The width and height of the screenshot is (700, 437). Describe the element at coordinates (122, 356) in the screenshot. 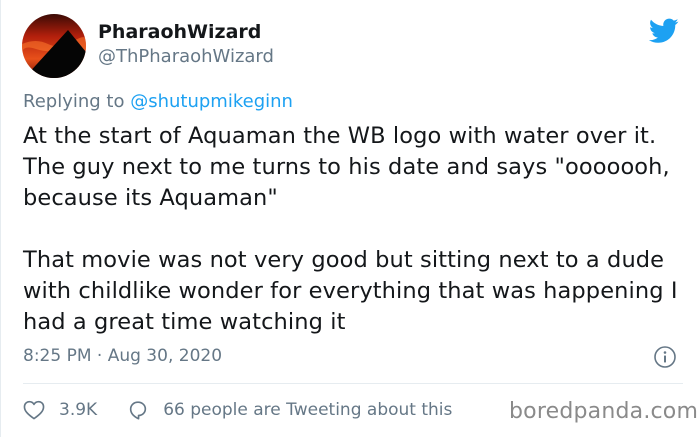

I see `tweet-timestamp: 8:25 PM · Aug 30, 2020` at that location.